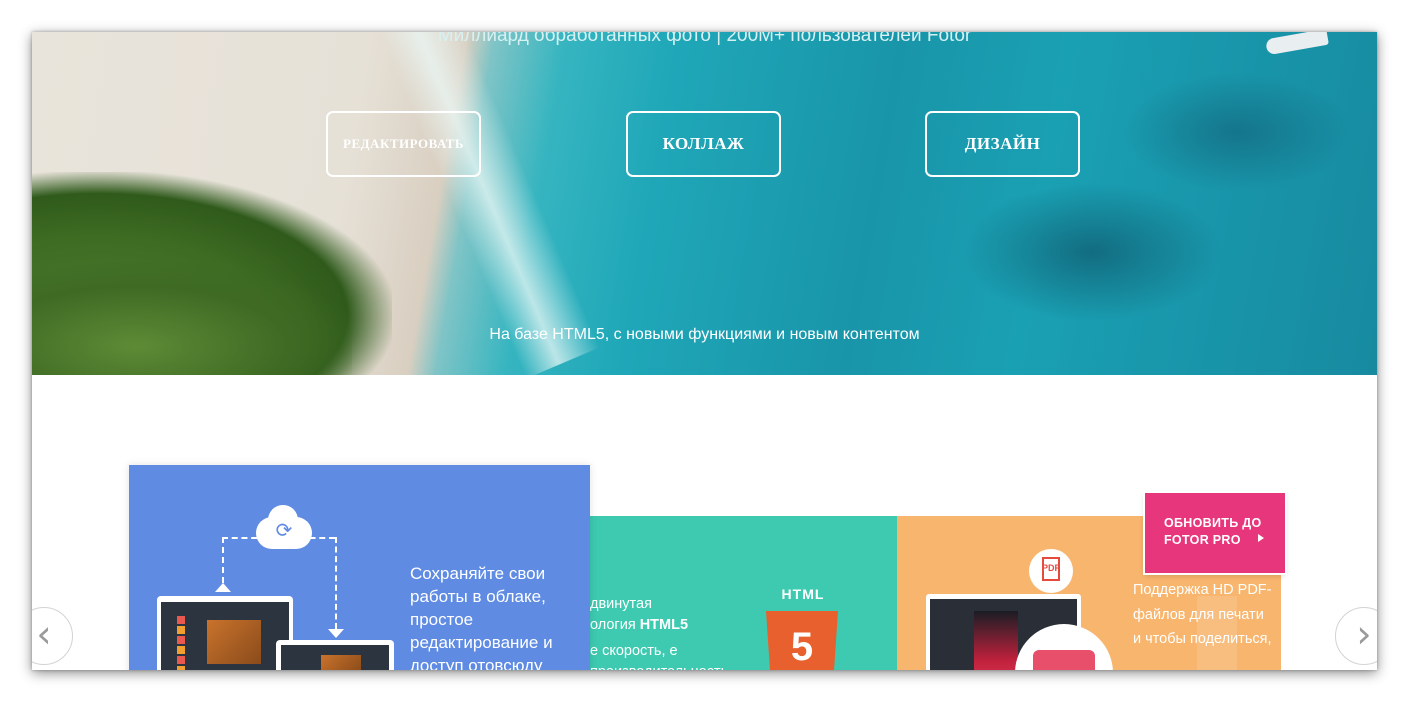 The width and height of the screenshot is (1409, 703). What do you see at coordinates (335, 655) in the screenshot?
I see `tablet-illustration` at bounding box center [335, 655].